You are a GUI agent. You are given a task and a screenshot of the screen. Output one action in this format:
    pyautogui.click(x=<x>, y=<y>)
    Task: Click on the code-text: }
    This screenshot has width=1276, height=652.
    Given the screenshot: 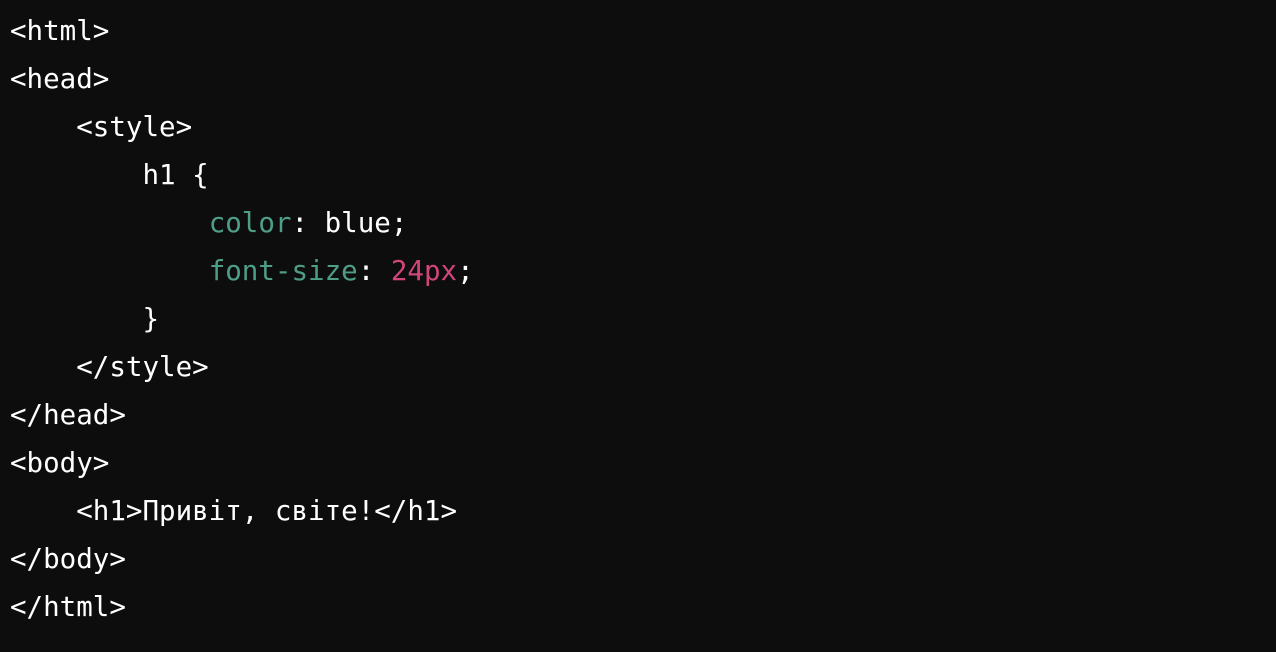 What is the action you would take?
    pyautogui.click(x=85, y=319)
    